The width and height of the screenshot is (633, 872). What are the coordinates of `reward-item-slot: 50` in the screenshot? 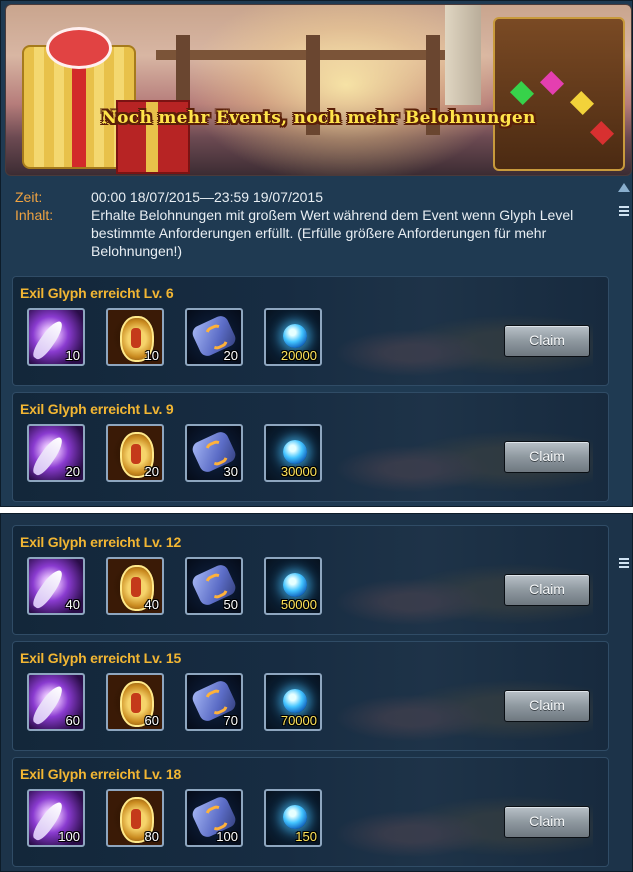 It's located at (214, 586).